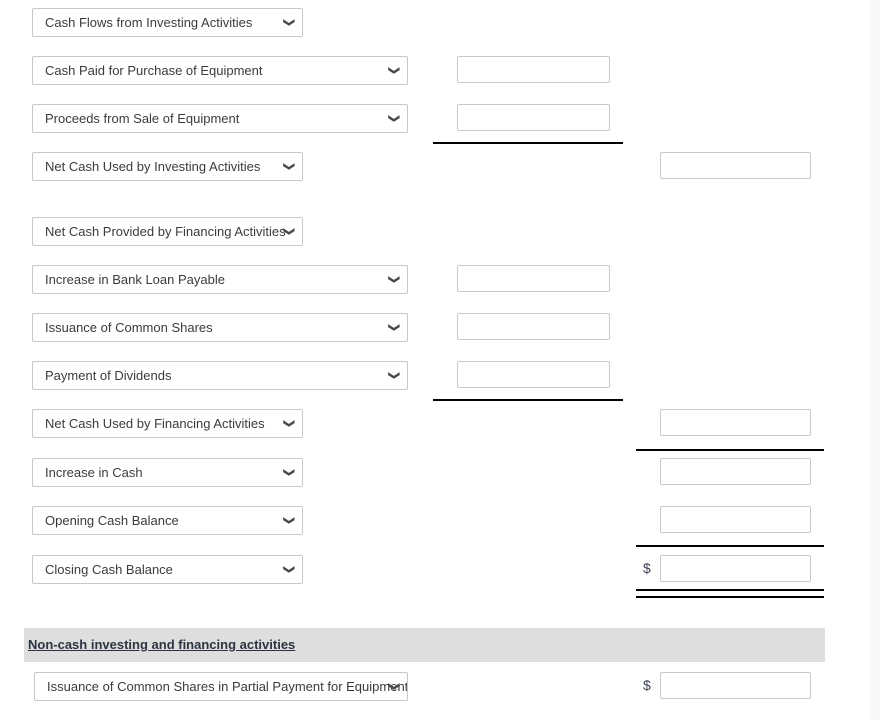 The height and width of the screenshot is (720, 880). What do you see at coordinates (109, 569) in the screenshot?
I see `select-label: Closing Cash Balance` at bounding box center [109, 569].